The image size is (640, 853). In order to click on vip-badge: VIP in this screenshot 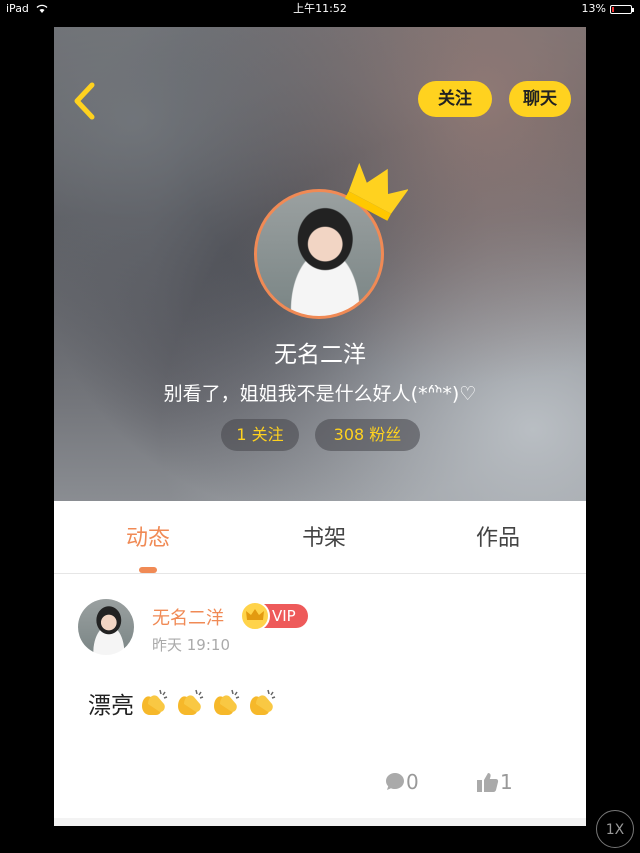, I will do `click(274, 616)`.